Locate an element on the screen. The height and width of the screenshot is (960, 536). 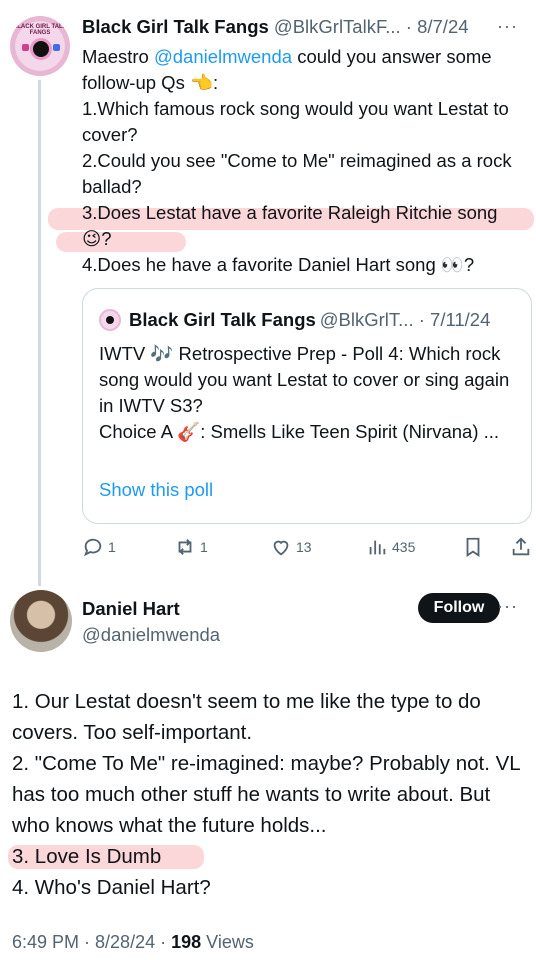
timestamp: 6:49 PM · 8/28/24 · is located at coordinates (91, 942).